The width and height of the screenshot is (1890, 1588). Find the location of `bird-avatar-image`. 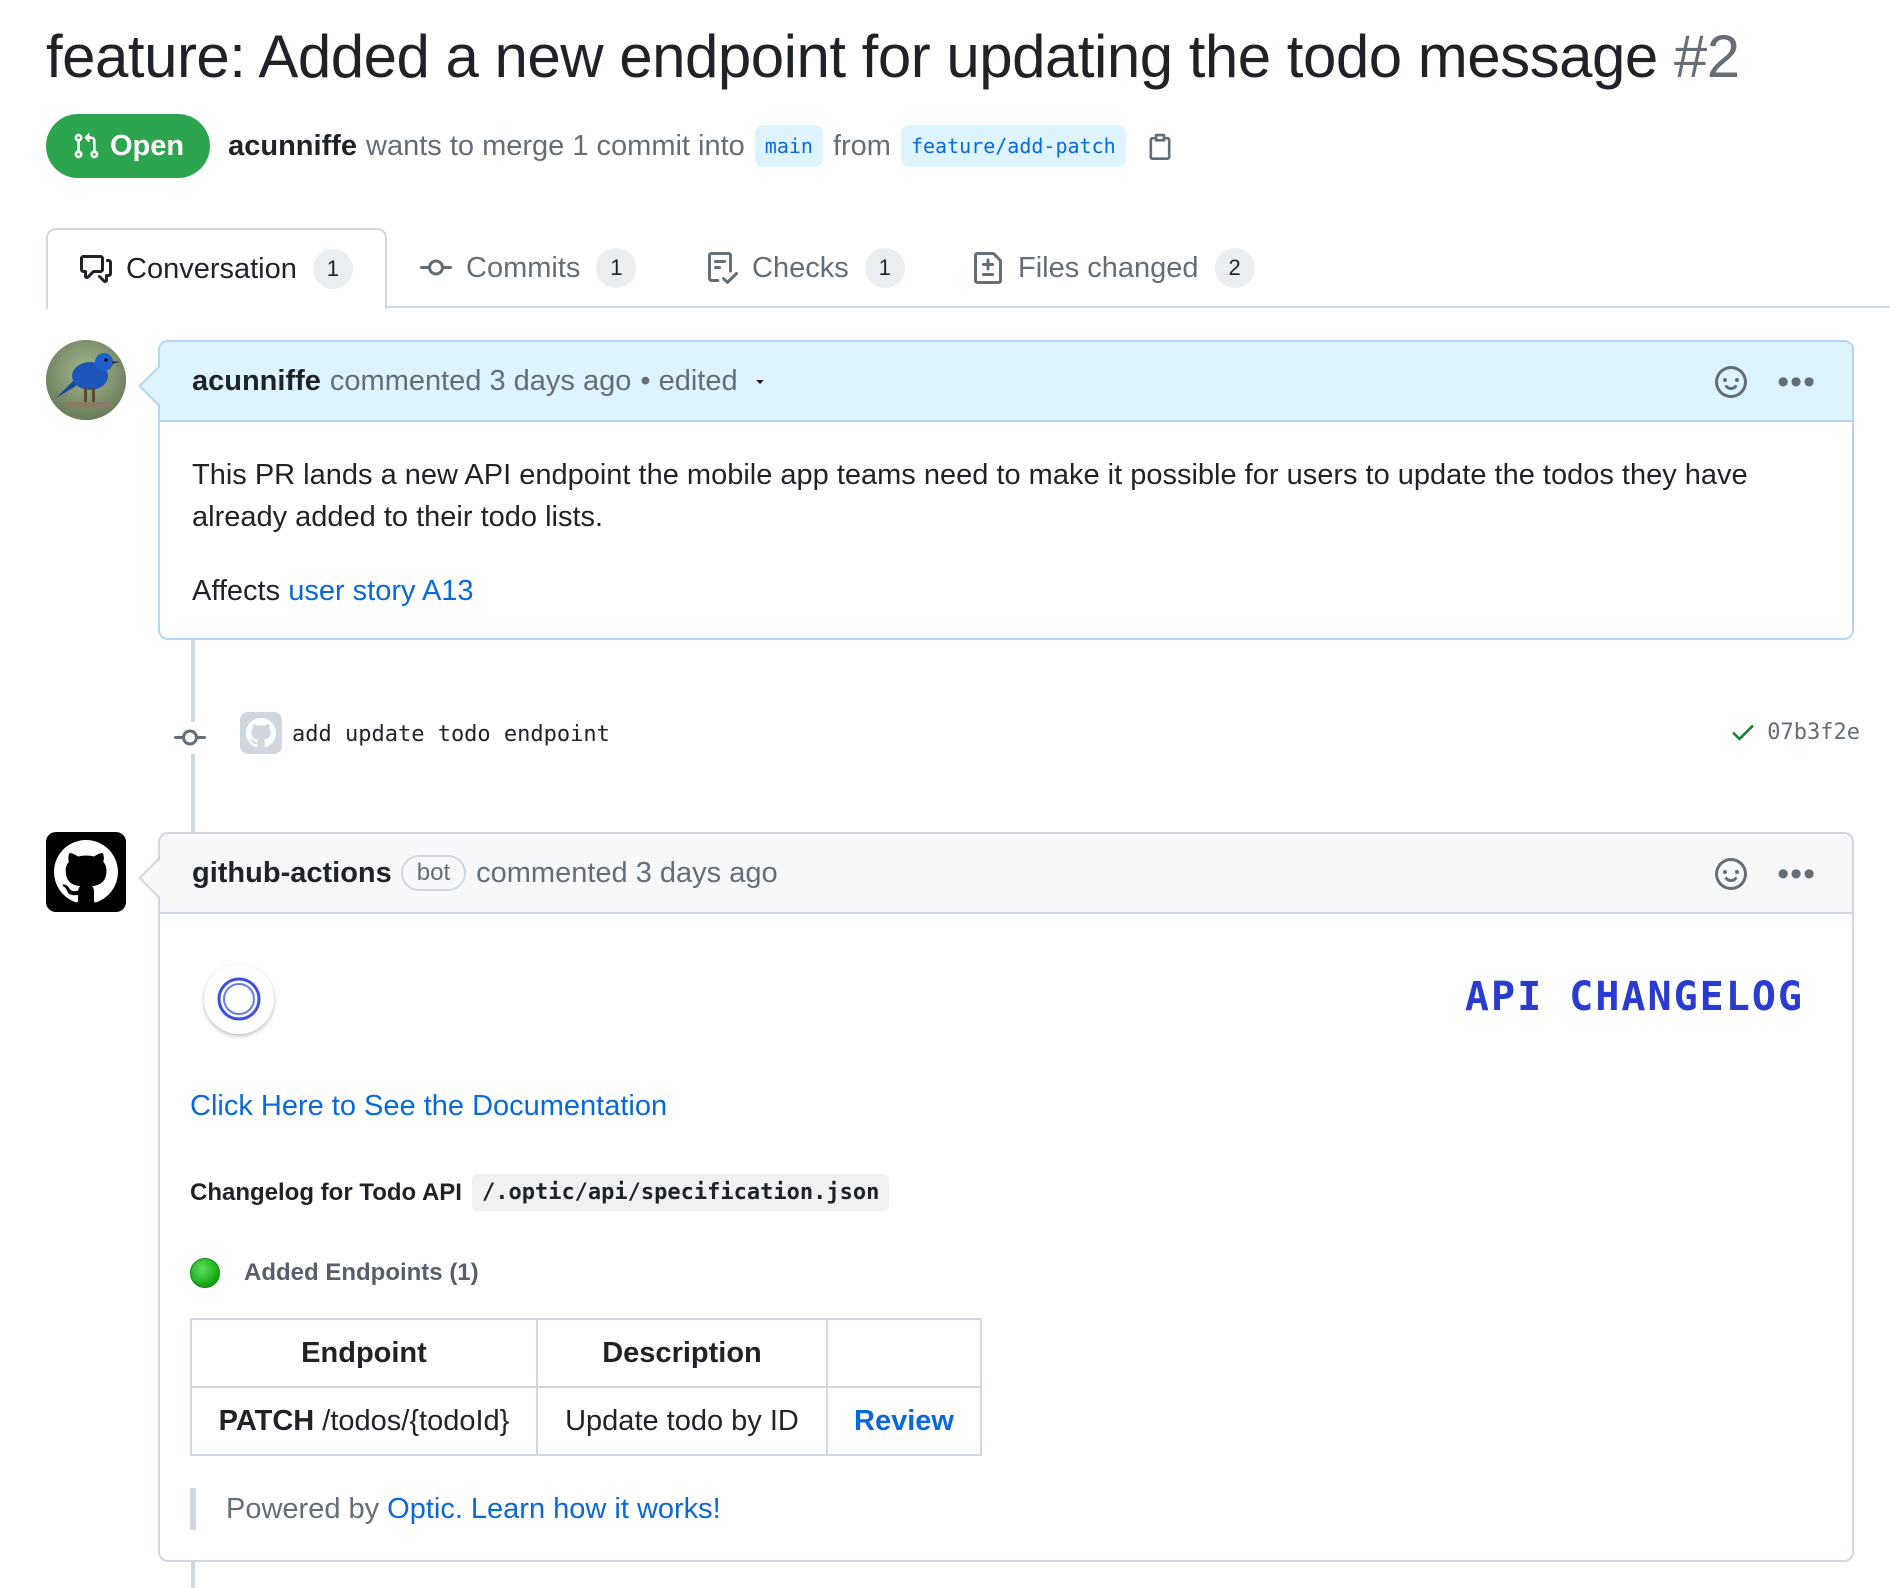

bird-avatar-image is located at coordinates (86, 380).